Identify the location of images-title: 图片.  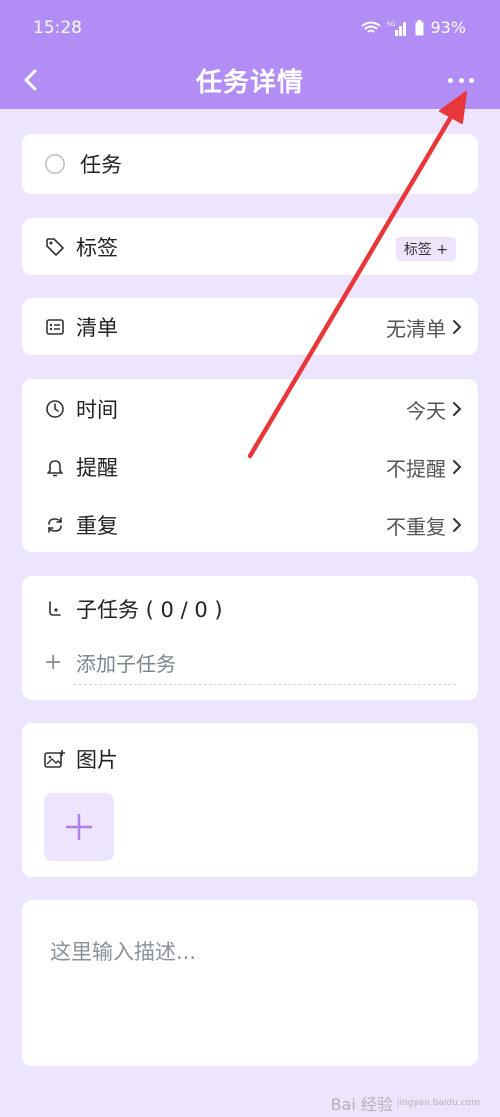
(97, 760).